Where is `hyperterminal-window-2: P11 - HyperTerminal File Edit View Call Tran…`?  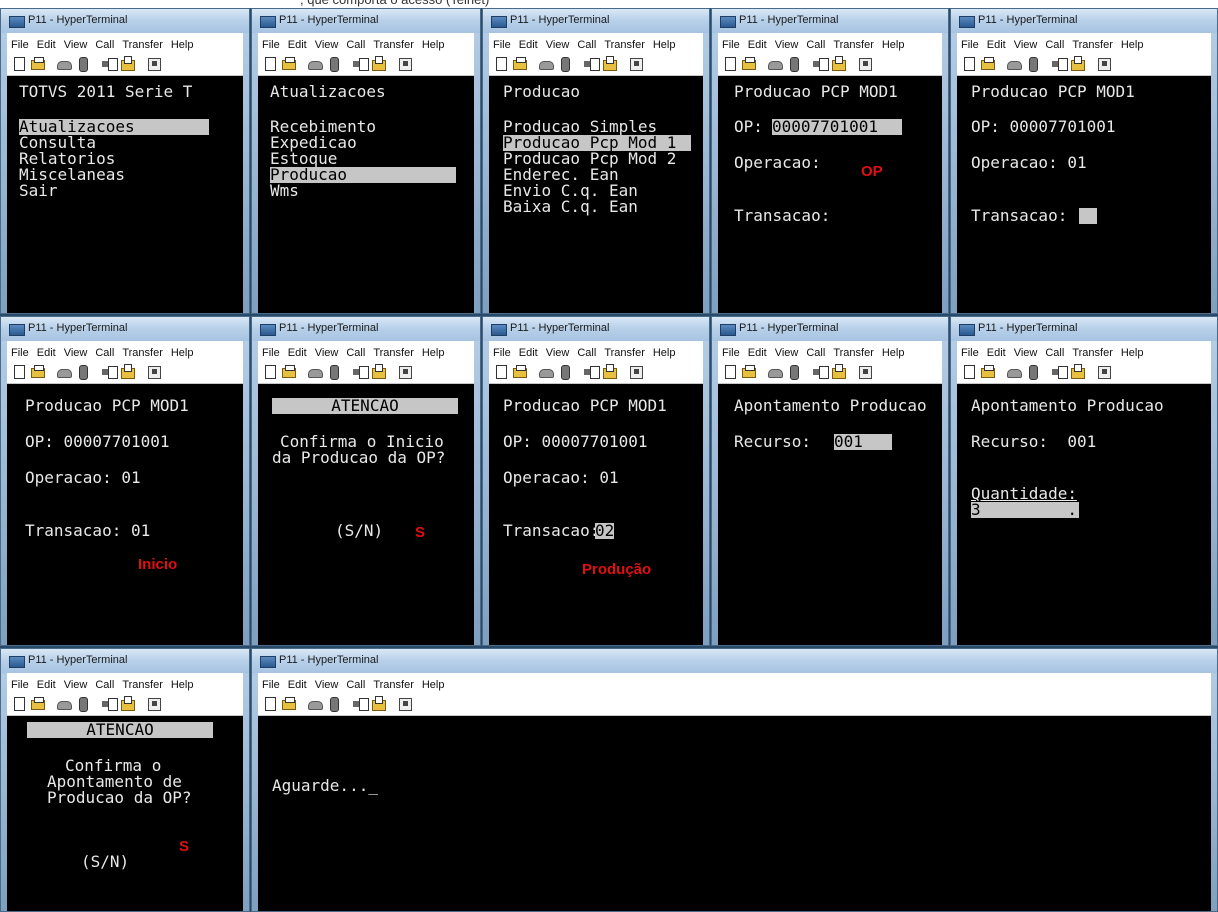 hyperterminal-window-2: P11 - HyperTerminal File Edit View Call Tran… is located at coordinates (366, 161).